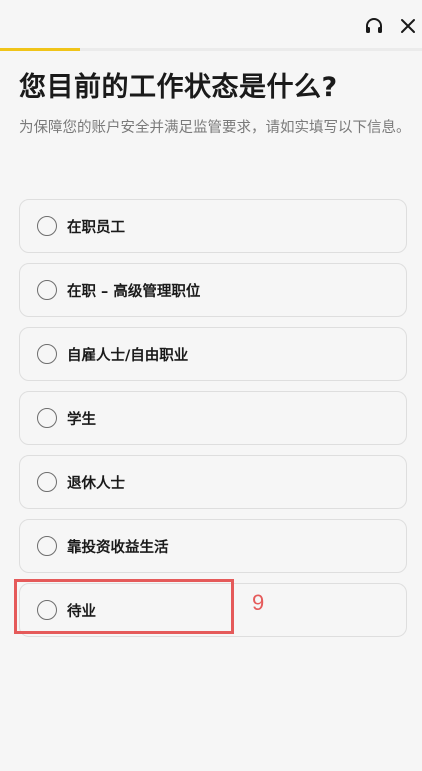  Describe the element at coordinates (128, 355) in the screenshot. I see `option-label: 自雇人士/自由职业` at that location.